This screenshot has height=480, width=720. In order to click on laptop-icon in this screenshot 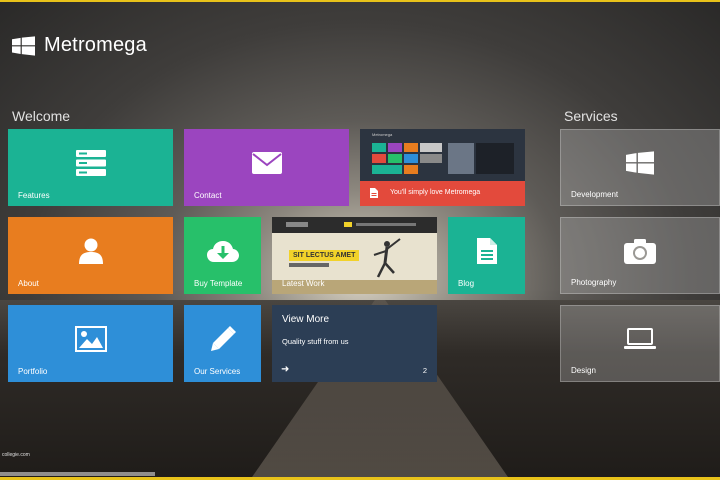, I will do `click(640, 338)`.